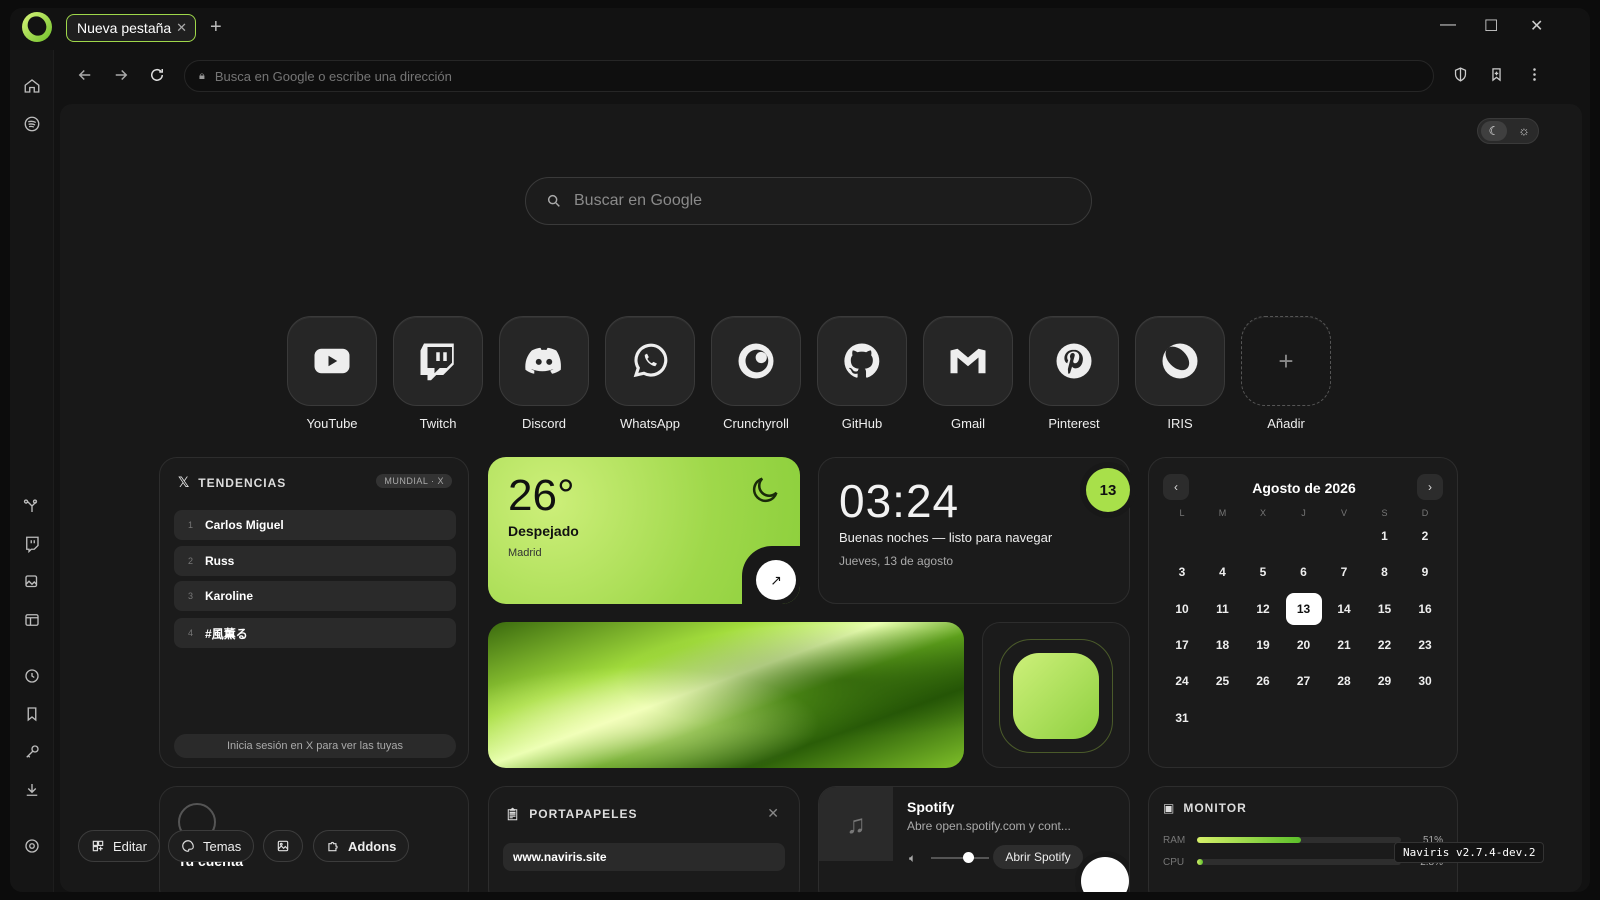 The image size is (1600, 900). What do you see at coordinates (1074, 373) in the screenshot?
I see `shortcut-pinterest: Pinterest` at bounding box center [1074, 373].